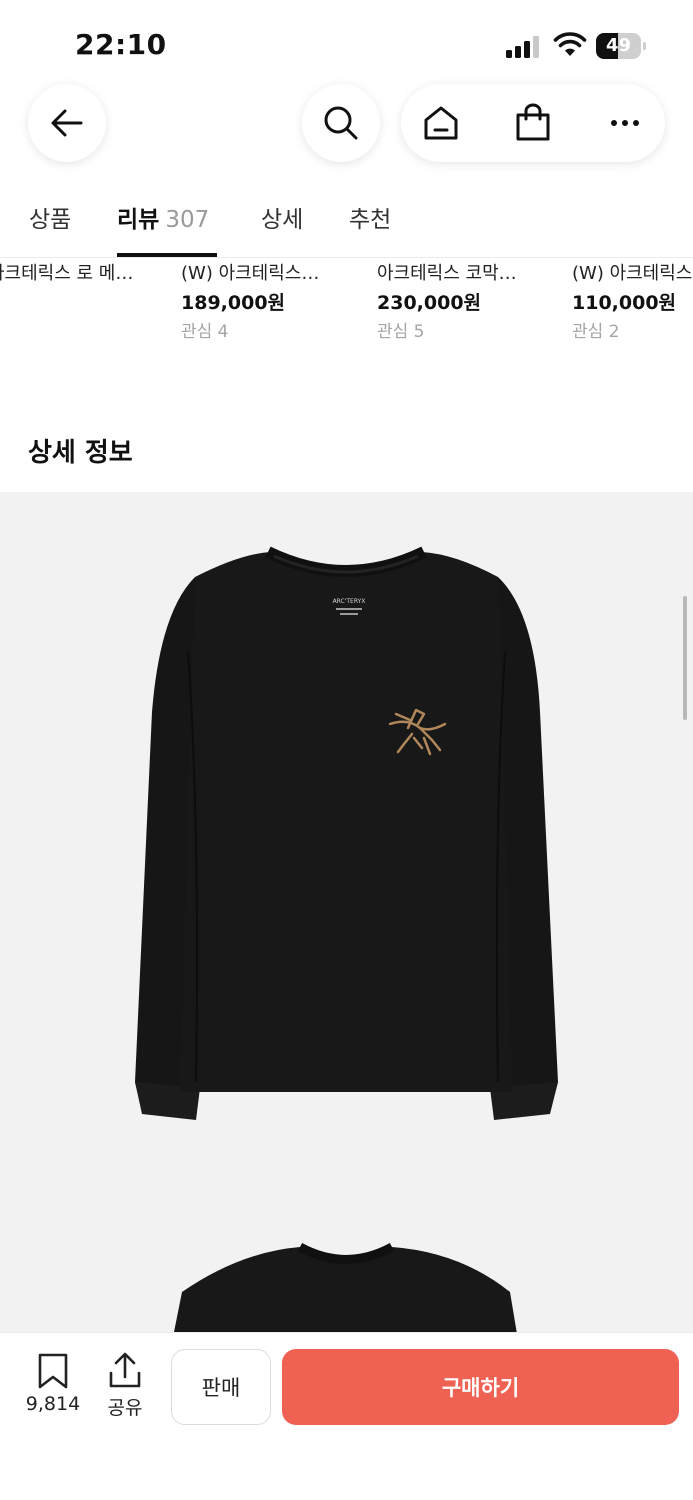 The width and height of the screenshot is (693, 1500). Describe the element at coordinates (167, 255) in the screenshot. I see `active-tab-indicator` at that location.